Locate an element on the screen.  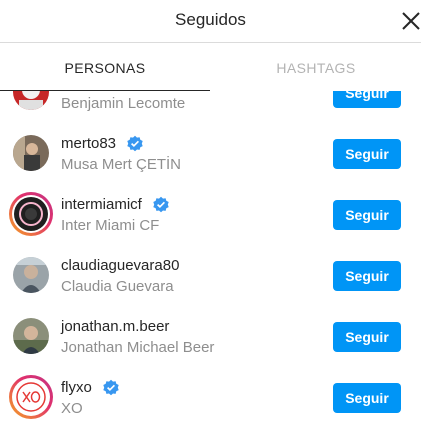
full-name: Claudia Guevara is located at coordinates (117, 286).